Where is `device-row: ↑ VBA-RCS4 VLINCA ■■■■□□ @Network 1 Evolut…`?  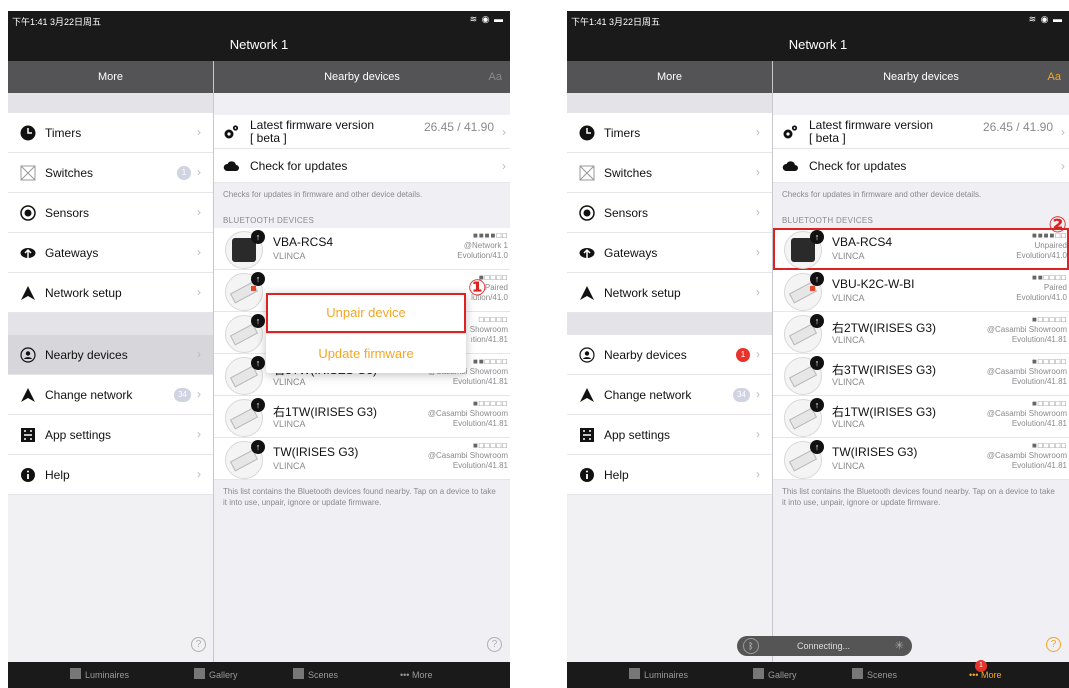 device-row: ↑ VBA-RCS4 VLINCA ■■■■□□ @Network 1 Evolut… is located at coordinates (362, 249).